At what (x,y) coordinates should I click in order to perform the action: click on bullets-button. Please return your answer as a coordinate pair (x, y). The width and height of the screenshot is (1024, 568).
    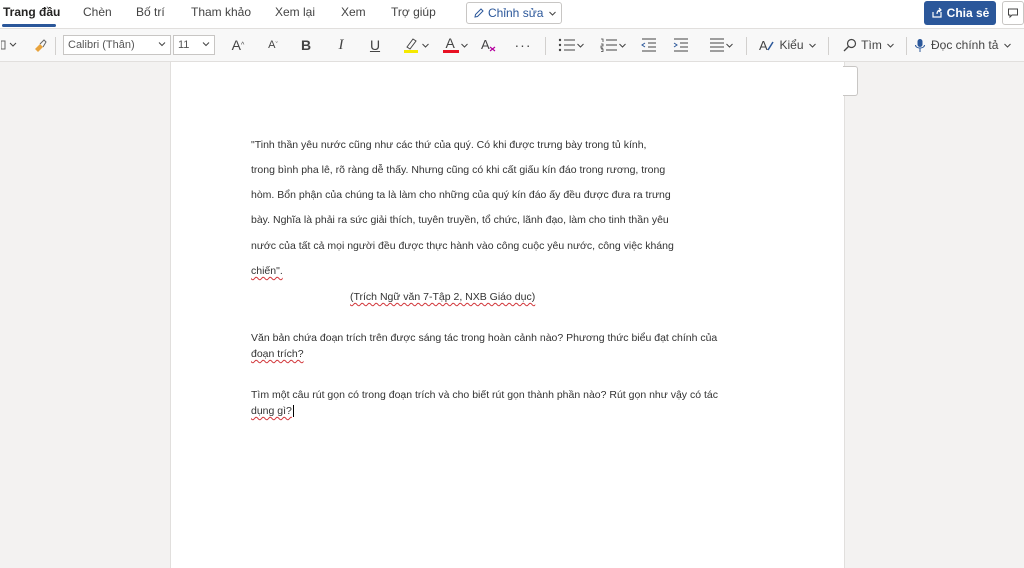
    Looking at the image, I should click on (571, 45).